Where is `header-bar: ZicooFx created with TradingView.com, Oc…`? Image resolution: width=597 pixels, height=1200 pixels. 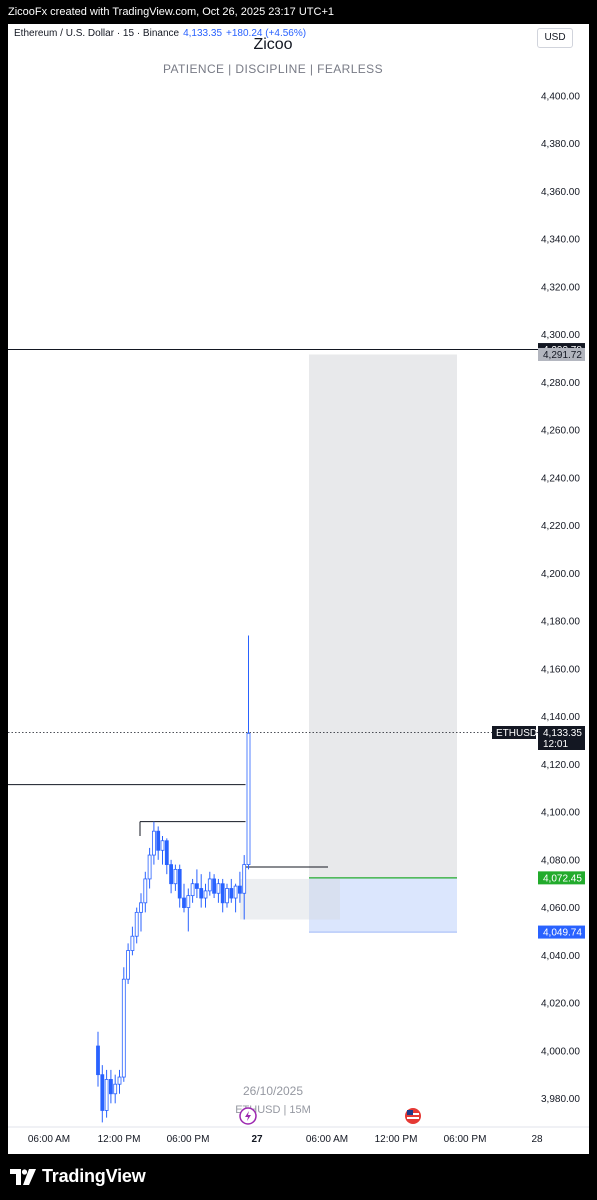 header-bar: ZicooFx created with TradingView.com, Oc… is located at coordinates (298, 12).